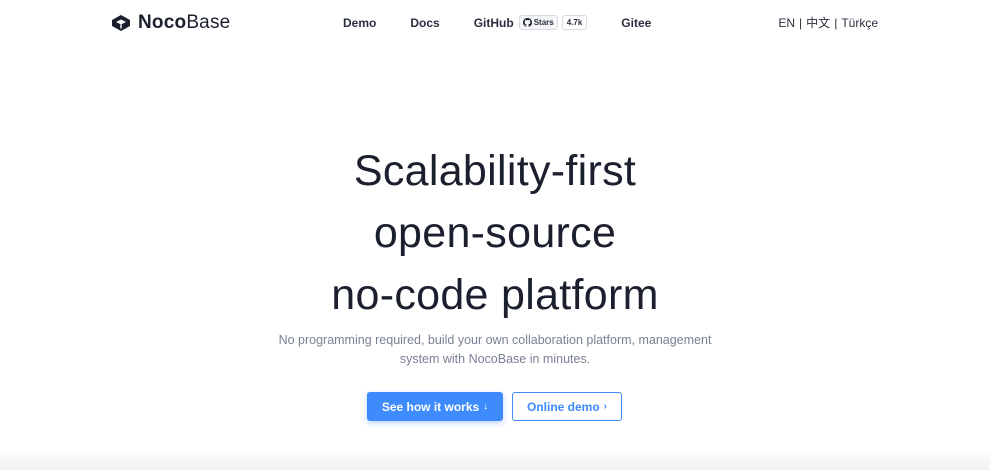  I want to click on see-how-it-works-label: See how it works, so click(430, 406).